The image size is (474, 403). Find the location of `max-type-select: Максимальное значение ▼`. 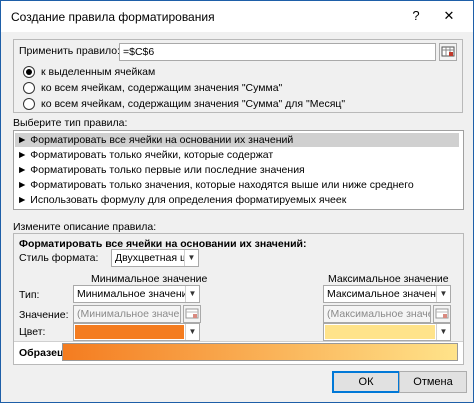

max-type-select: Максимальное значение ▼ is located at coordinates (387, 294).